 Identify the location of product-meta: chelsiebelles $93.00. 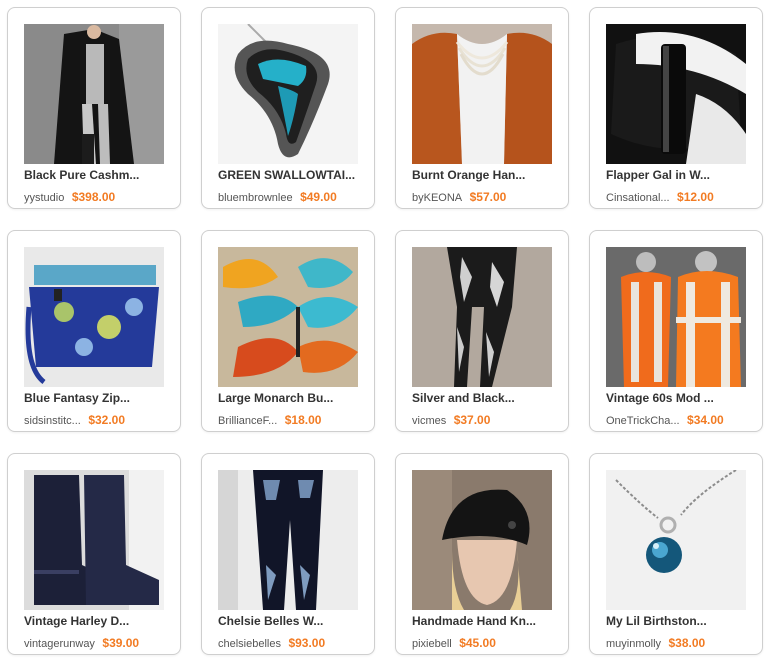
(293, 643).